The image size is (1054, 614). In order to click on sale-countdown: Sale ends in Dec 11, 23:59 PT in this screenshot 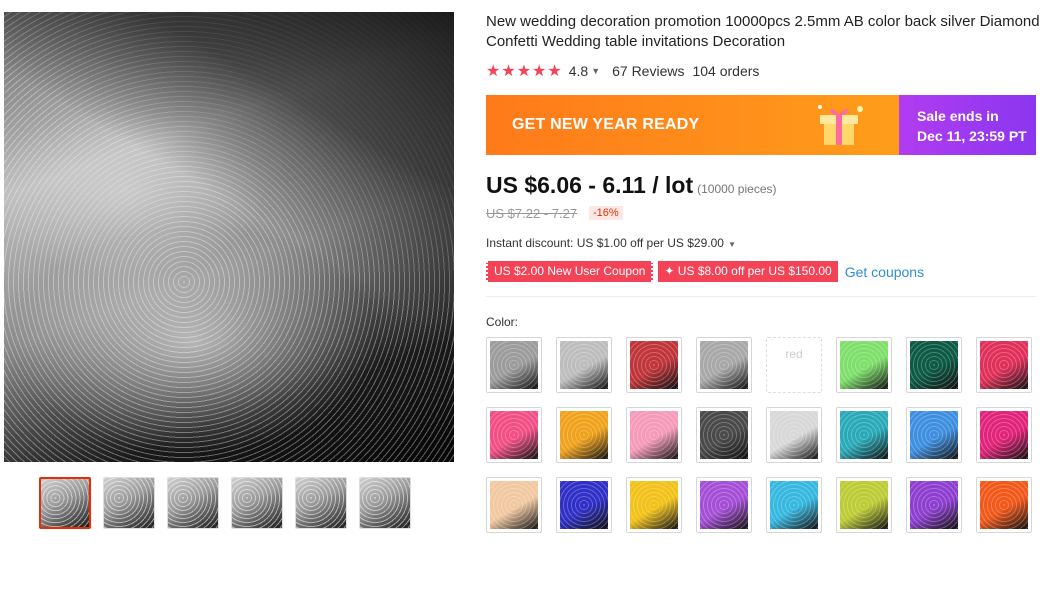, I will do `click(967, 125)`.